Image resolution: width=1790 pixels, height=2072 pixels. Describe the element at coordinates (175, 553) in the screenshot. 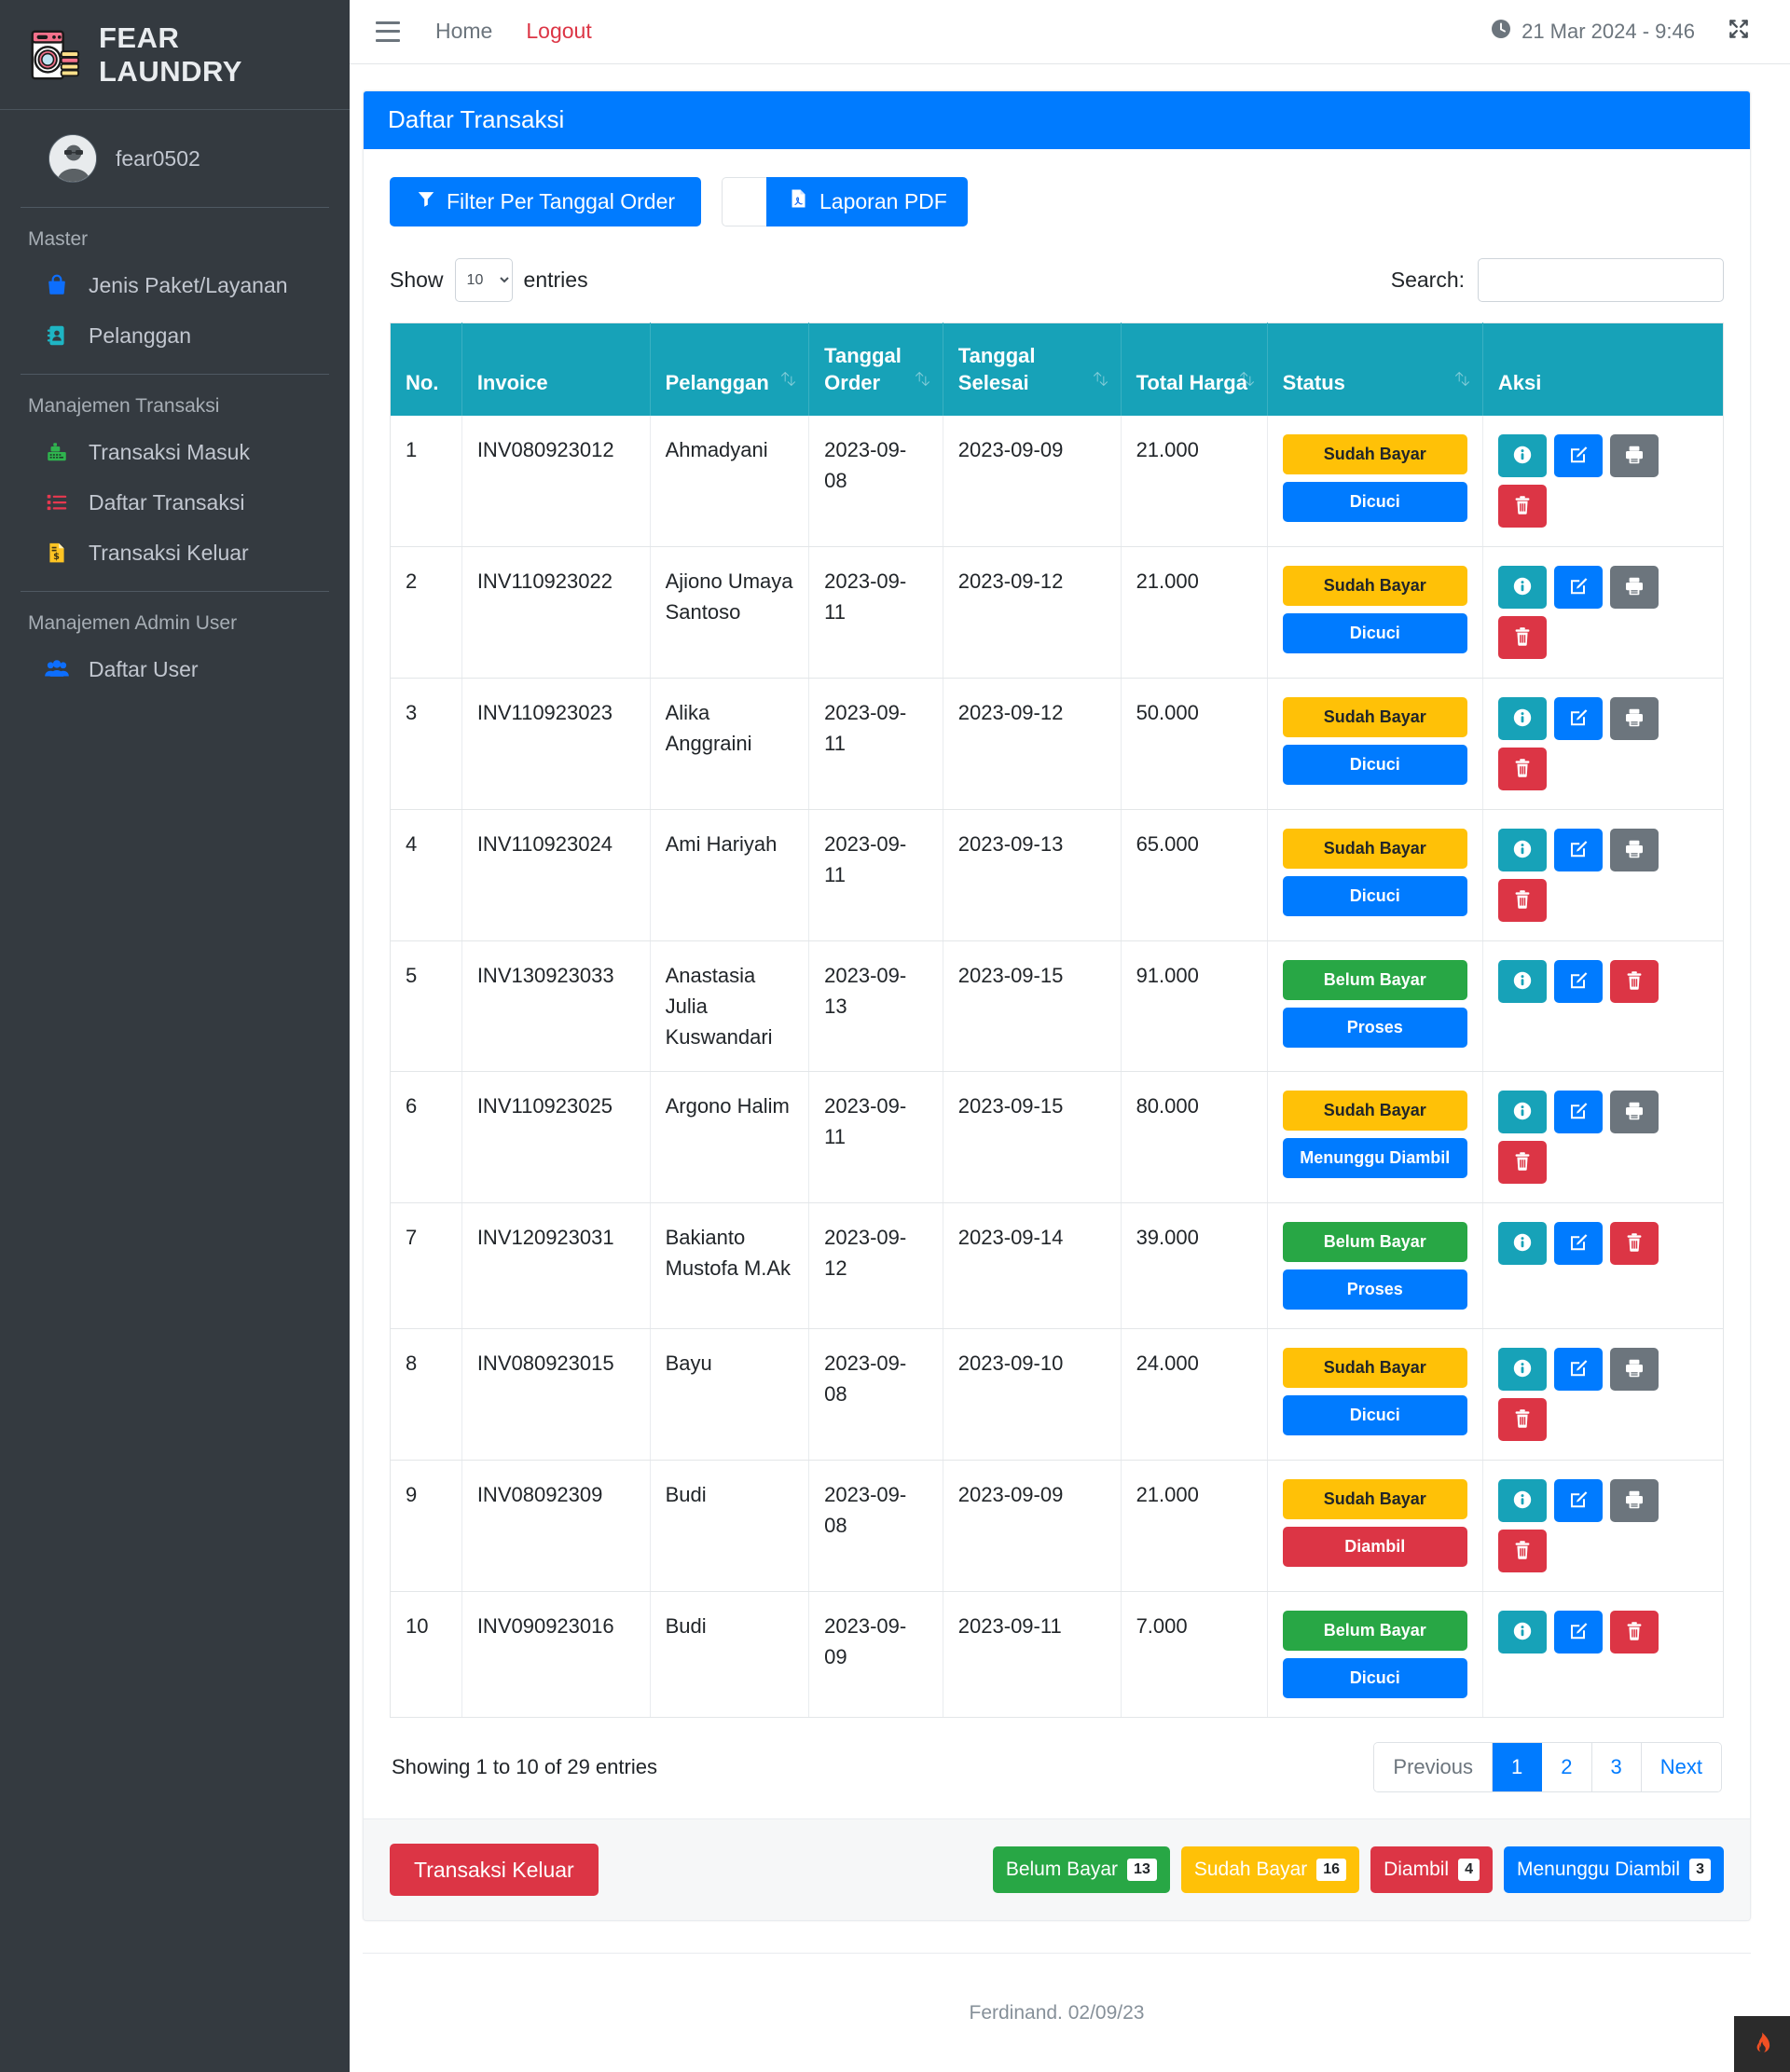

I see `sidebar-item-transaksi-keluar: $ Transaksi Keluar` at that location.